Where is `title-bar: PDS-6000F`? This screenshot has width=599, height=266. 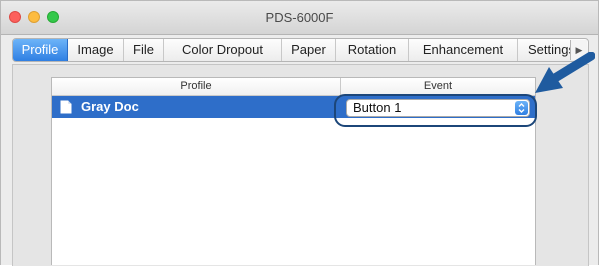
title-bar: PDS-6000F is located at coordinates (299, 18).